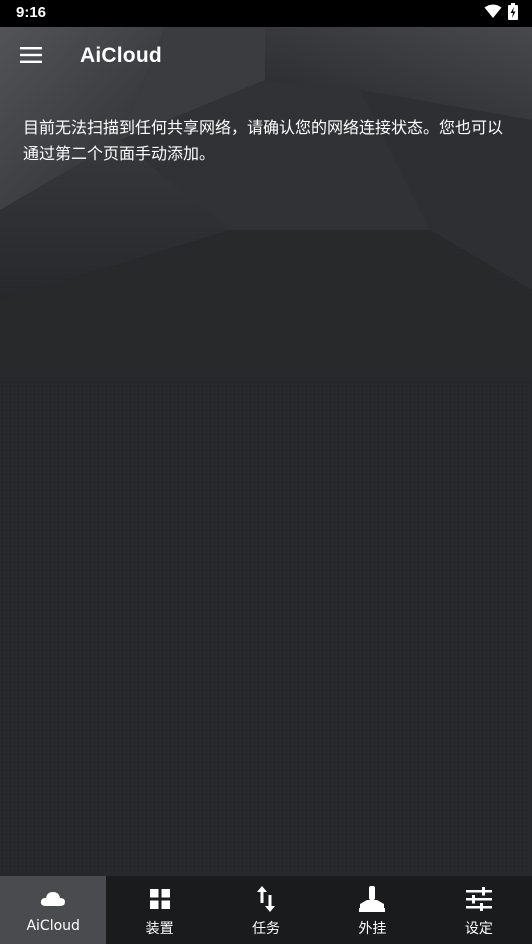  What do you see at coordinates (513, 13) in the screenshot?
I see `battery-charging-icon` at bounding box center [513, 13].